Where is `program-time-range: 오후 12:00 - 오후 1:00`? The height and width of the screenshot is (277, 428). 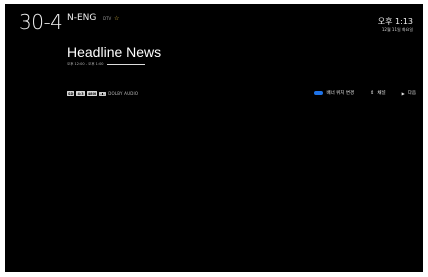 program-time-range: 오후 12:00 - 오후 1:00 is located at coordinates (85, 64).